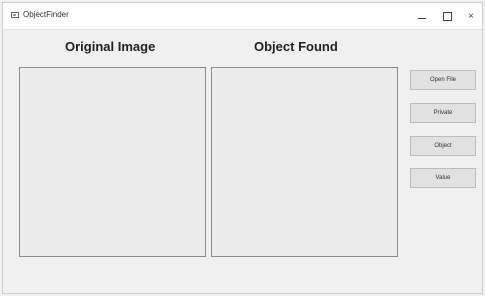  Describe the element at coordinates (110, 46) in the screenshot. I see `original-image-heading: Original Image` at that location.